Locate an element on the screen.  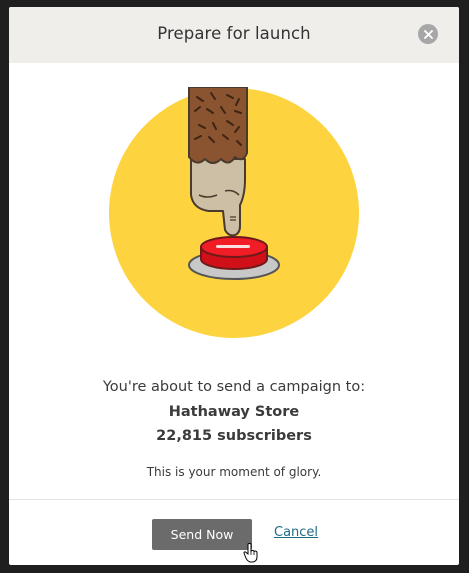
dialog-title: Prepare for launch is located at coordinates (234, 33).